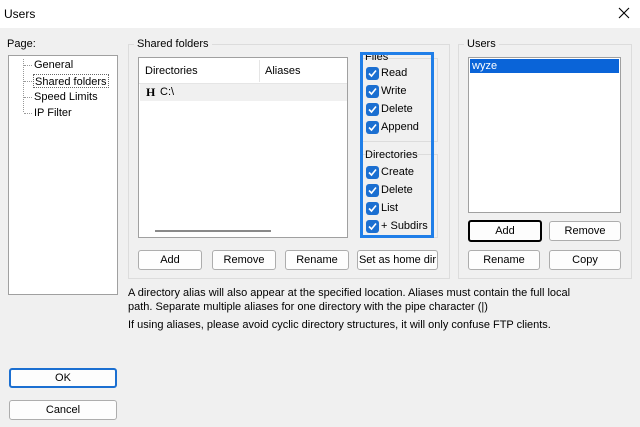 The height and width of the screenshot is (427, 640). What do you see at coordinates (544, 135) in the screenshot?
I see `users-list: wyze` at bounding box center [544, 135].